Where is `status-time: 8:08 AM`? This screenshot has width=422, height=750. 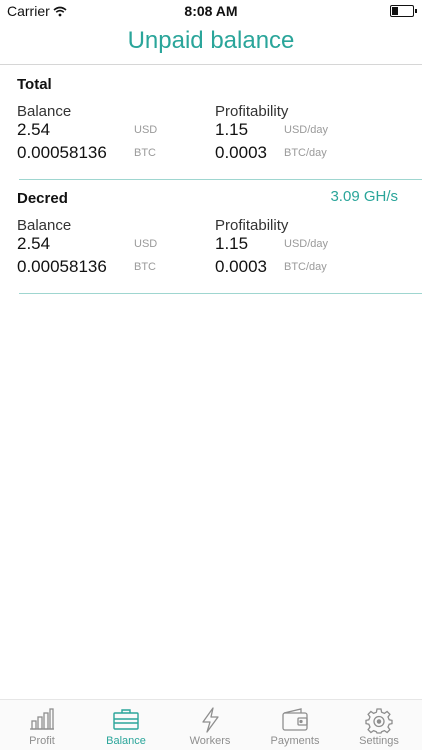
status-time: 8:08 AM is located at coordinates (211, 11).